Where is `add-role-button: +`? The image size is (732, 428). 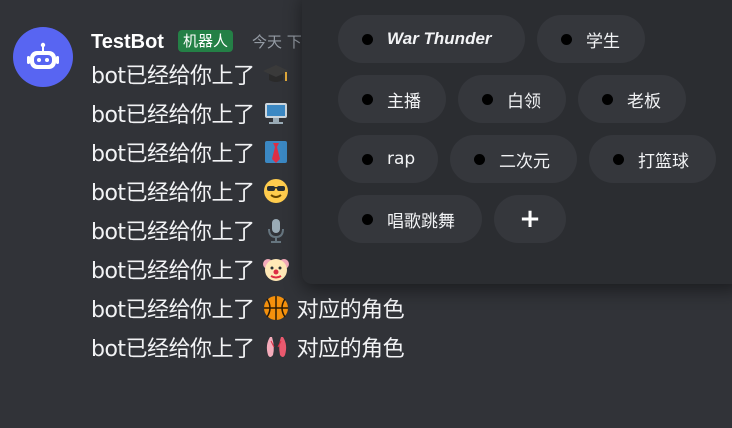 add-role-button: + is located at coordinates (530, 219).